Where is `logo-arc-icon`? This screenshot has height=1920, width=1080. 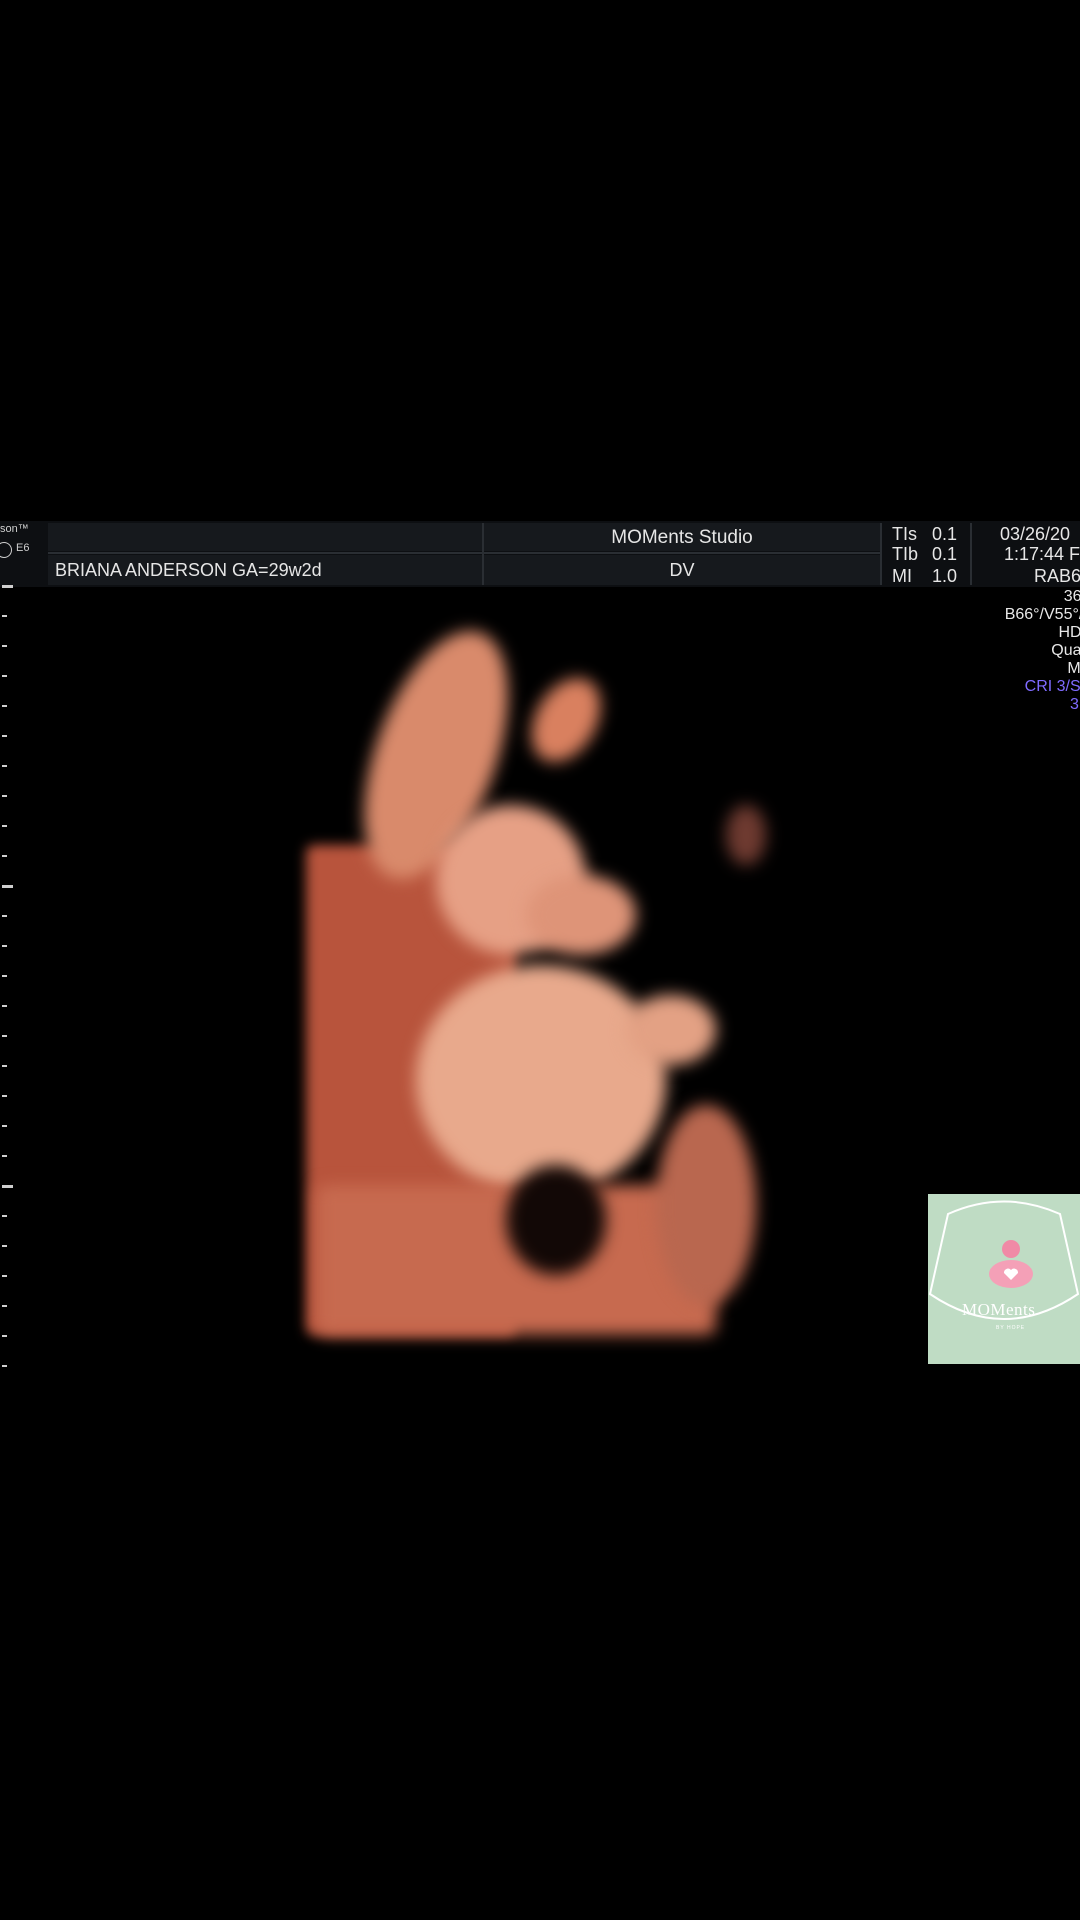 logo-arc-icon is located at coordinates (1004, 1260).